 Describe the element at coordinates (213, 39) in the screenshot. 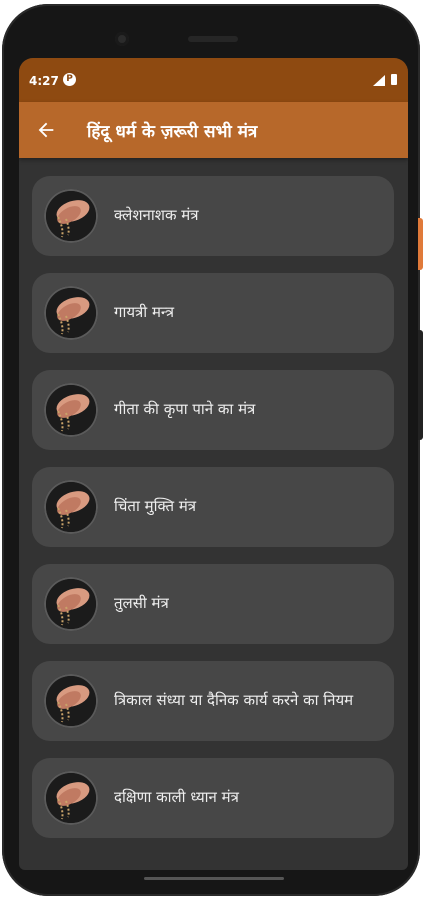

I see `earpiece-speaker` at that location.